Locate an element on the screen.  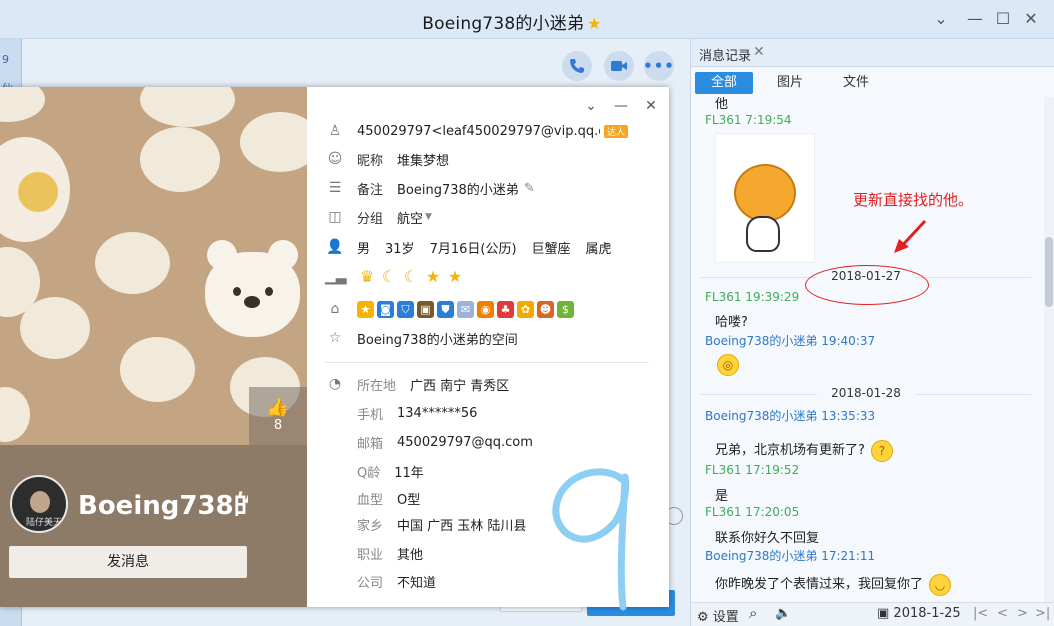
location-label: 所在地 is located at coordinates (377, 386).